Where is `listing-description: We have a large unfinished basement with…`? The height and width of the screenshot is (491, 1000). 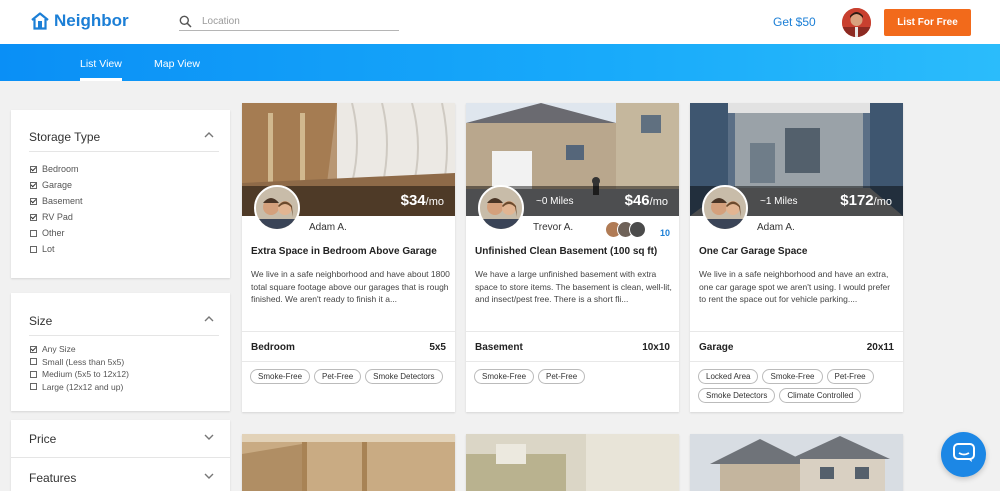
listing-description: We have a large unfinished basement with… is located at coordinates (573, 286).